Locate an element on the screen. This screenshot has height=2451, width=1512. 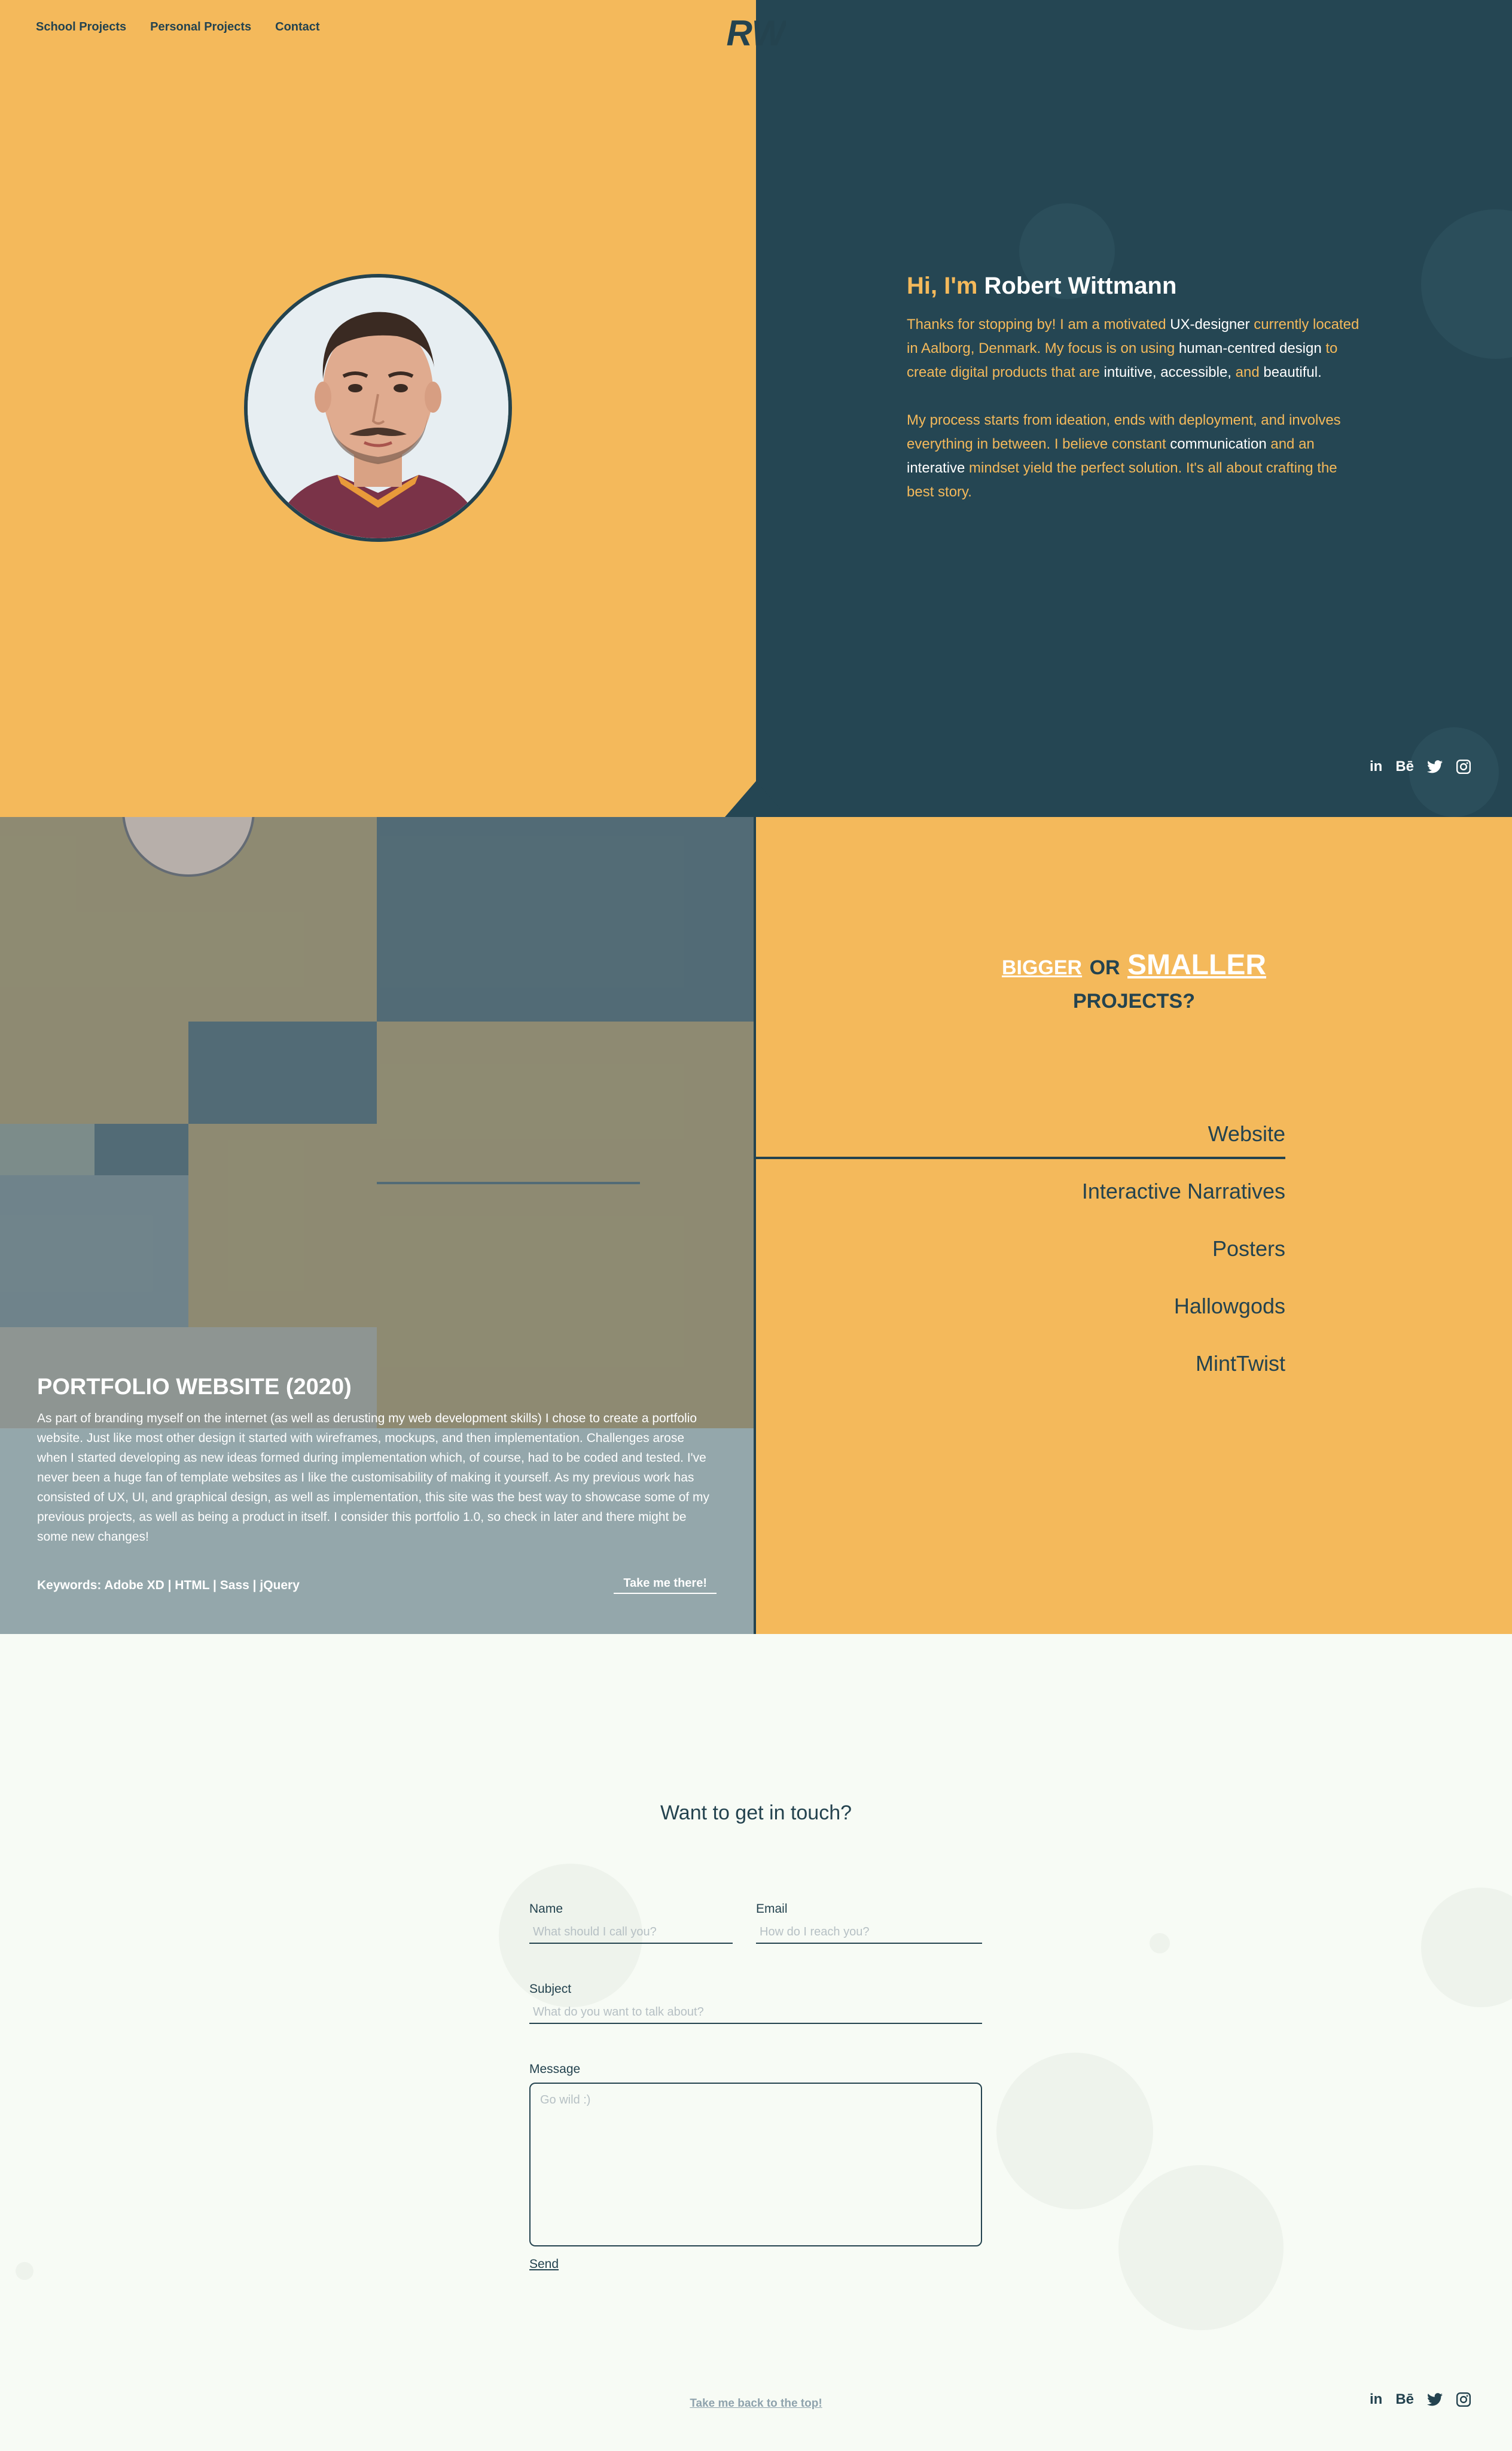
intro-heading: Hi, I'm Robert Wittmann is located at coordinates (1134, 286).